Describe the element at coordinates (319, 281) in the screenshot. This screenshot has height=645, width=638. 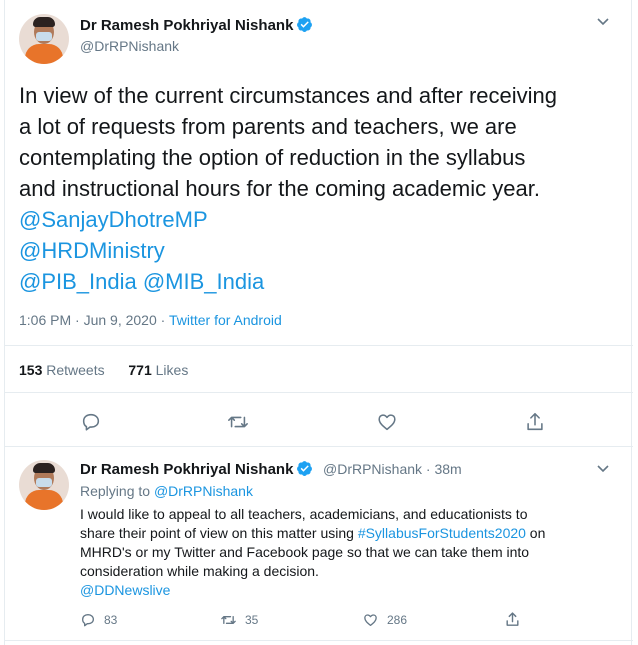
I see `mention-link: @PIB_India @MIB_India` at that location.